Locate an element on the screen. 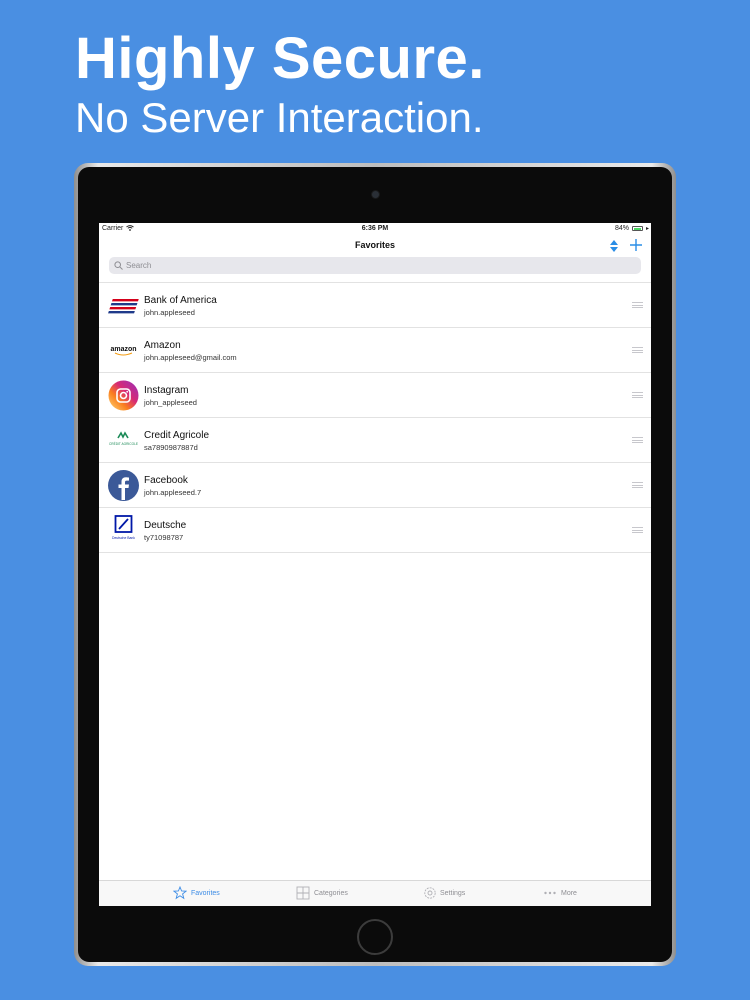  star-icon is located at coordinates (180, 893).